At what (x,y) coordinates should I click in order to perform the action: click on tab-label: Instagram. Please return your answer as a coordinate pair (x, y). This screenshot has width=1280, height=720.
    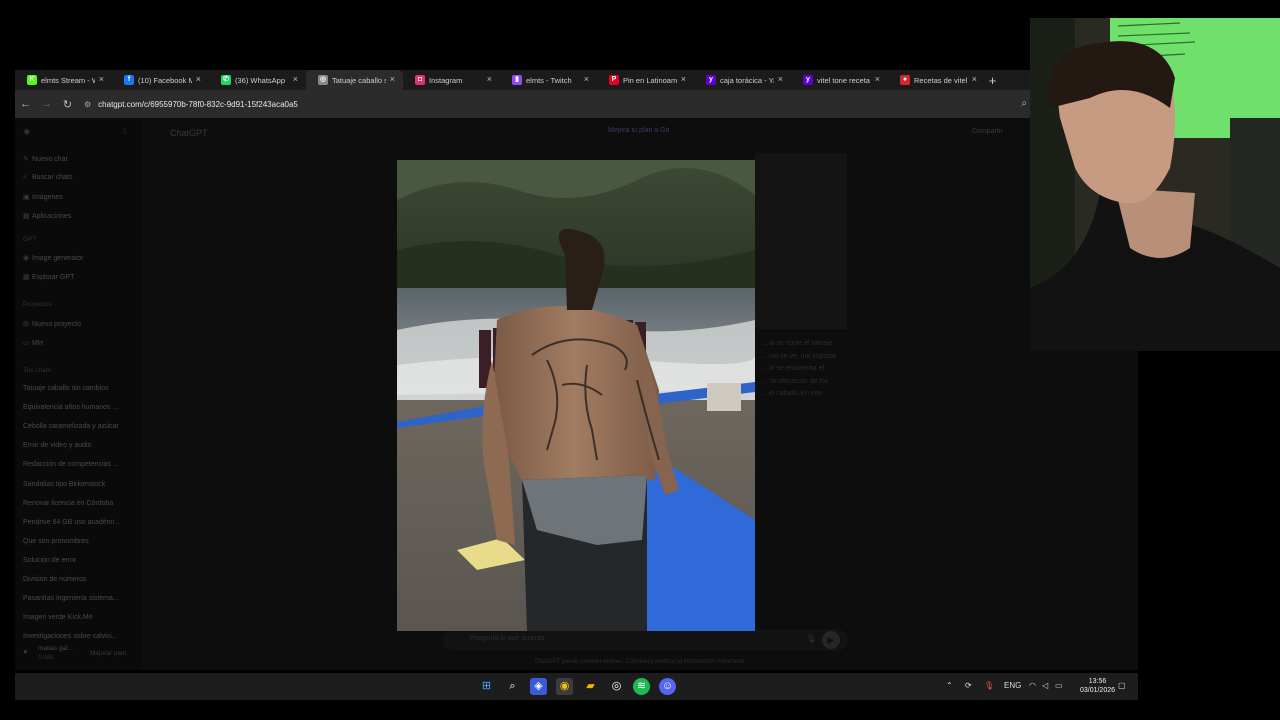
    Looking at the image, I should click on (446, 80).